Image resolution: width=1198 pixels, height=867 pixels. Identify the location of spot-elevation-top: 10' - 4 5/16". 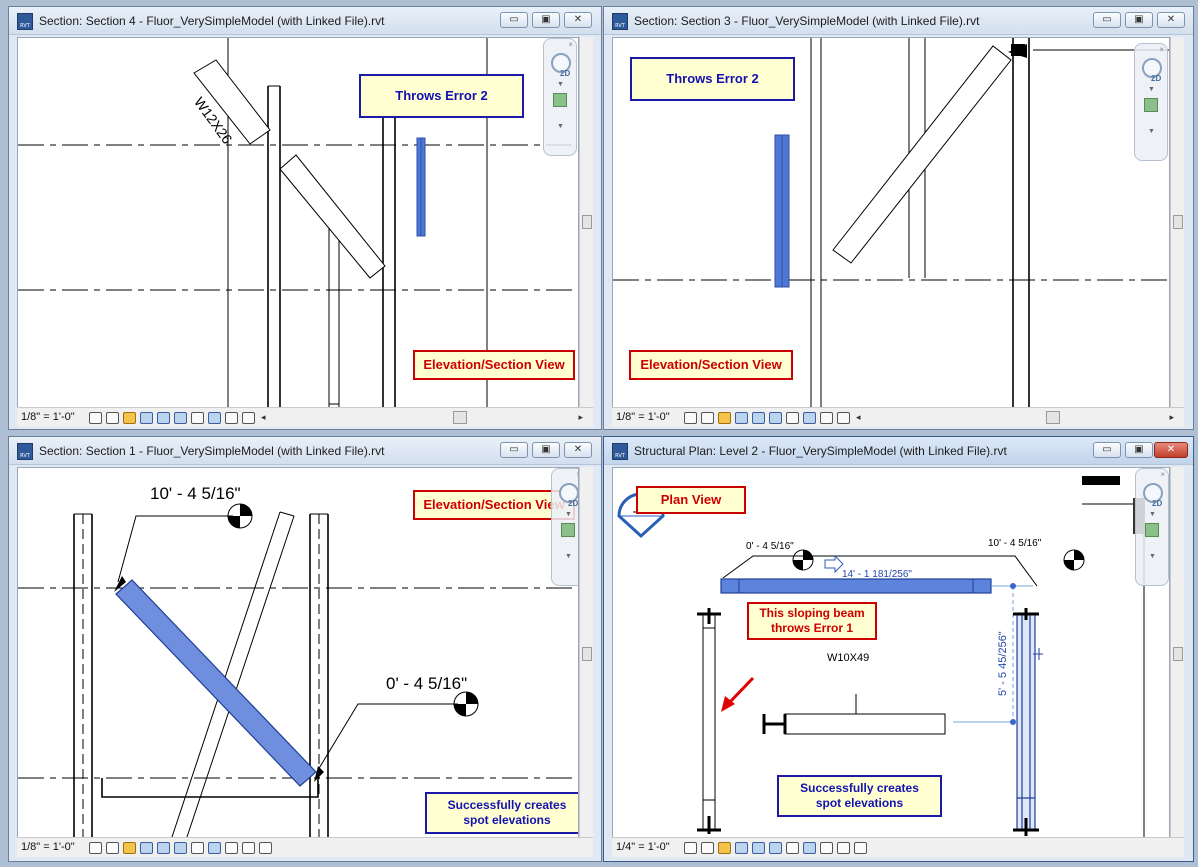
(195, 494).